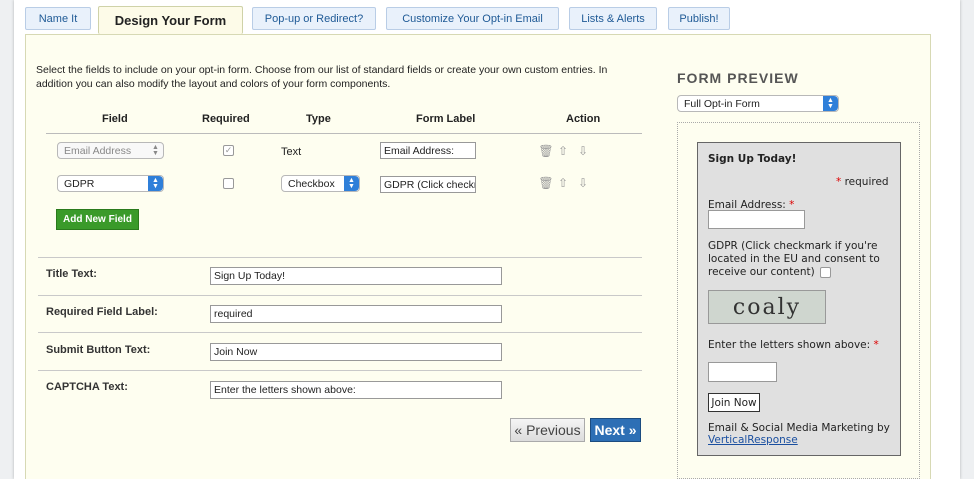 The image size is (974, 479). What do you see at coordinates (87, 387) in the screenshot?
I see `captcha-text-label: CAPTCHA Text:` at bounding box center [87, 387].